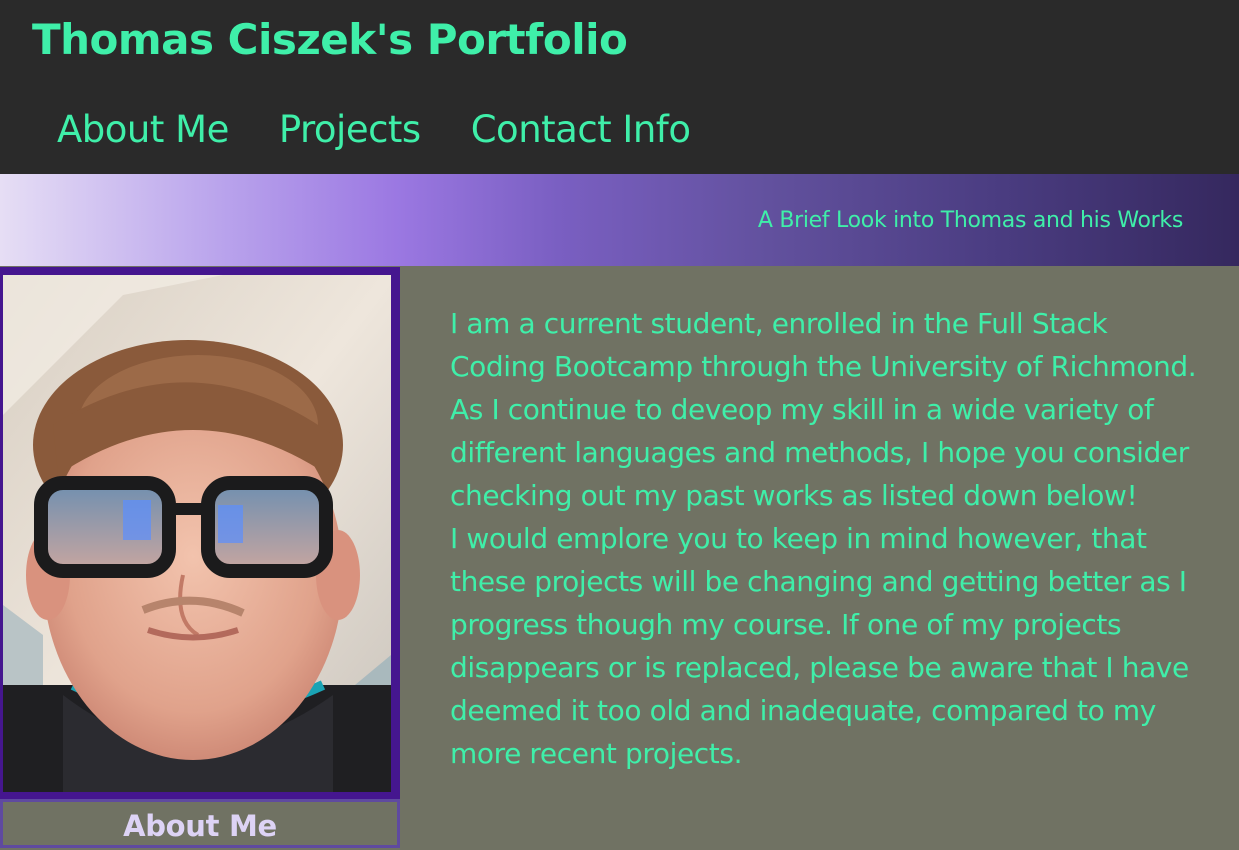 Image resolution: width=1239 pixels, height=850 pixels. I want to click on hero-banner: A Brief Look into Thomas and his Works, so click(619, 220).